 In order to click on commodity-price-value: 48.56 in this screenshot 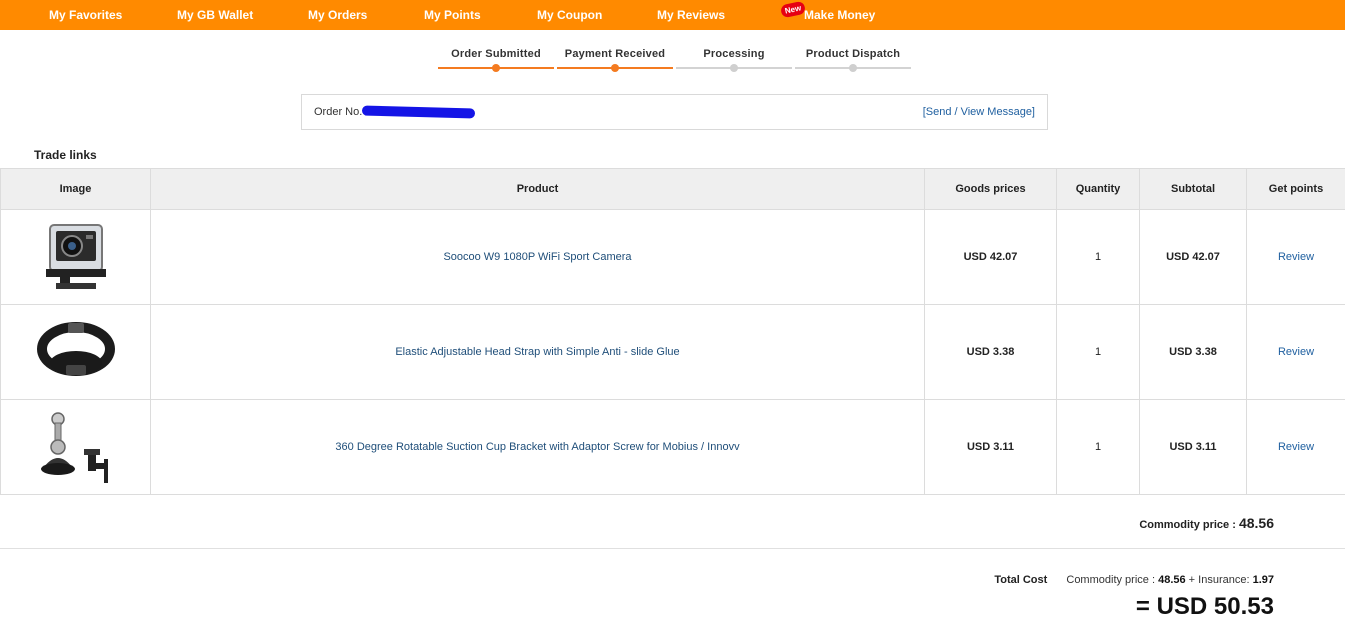, I will do `click(1256, 523)`.